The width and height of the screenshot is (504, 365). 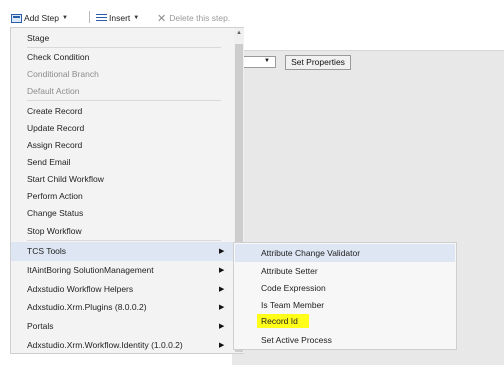 I want to click on menu-item-send-email: Send Email, so click(x=48, y=162).